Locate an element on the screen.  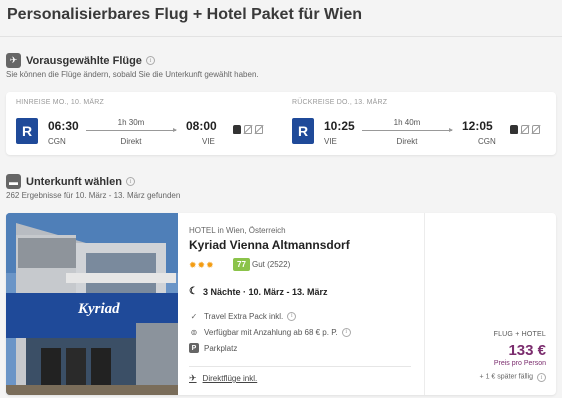
return-dep-code: VIE is located at coordinates (330, 141).